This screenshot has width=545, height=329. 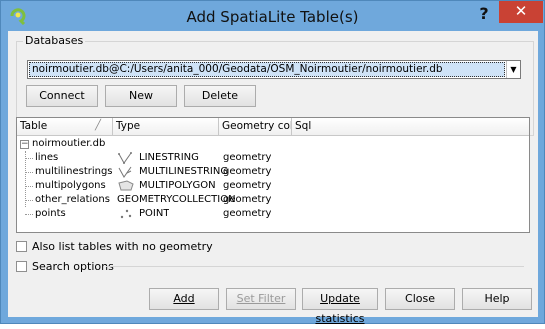 I want to click on search-options-divider, so click(x=315, y=266).